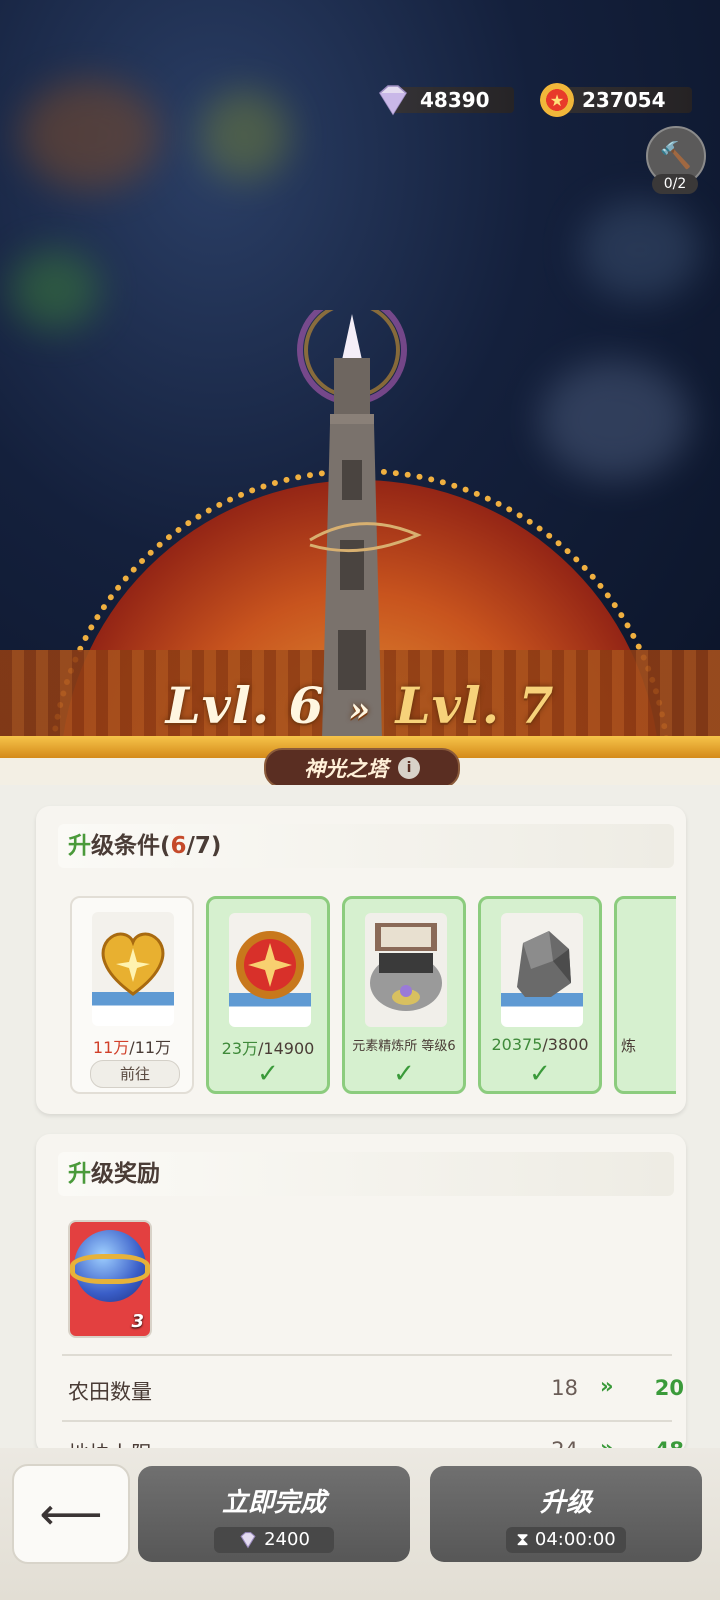  I want to click on reward-item: 3, so click(110, 1279).